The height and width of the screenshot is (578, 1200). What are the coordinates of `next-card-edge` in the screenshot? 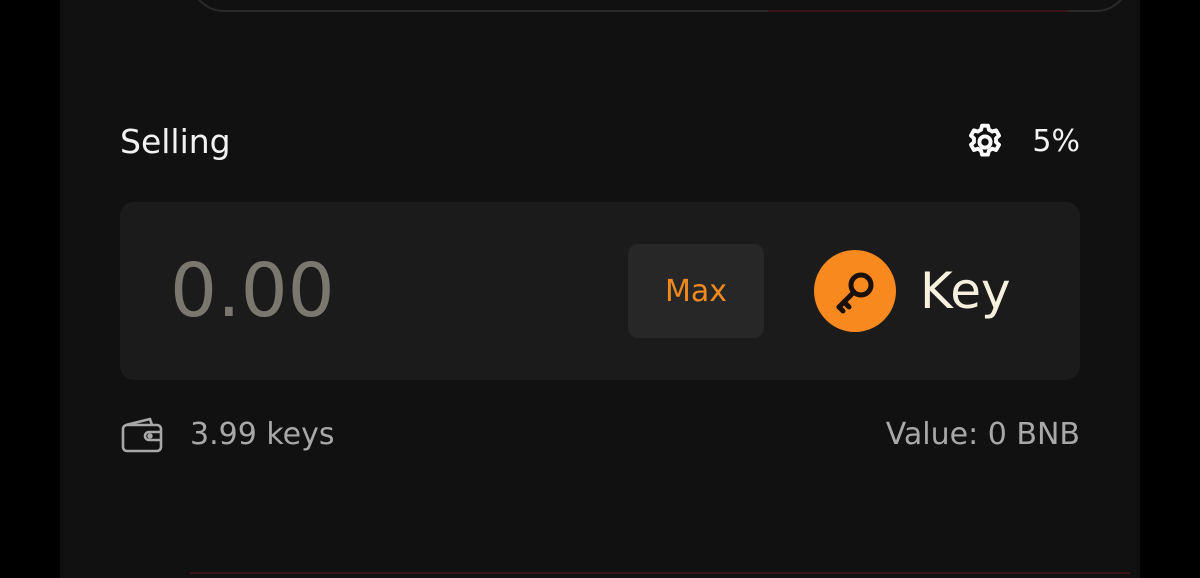 It's located at (660, 575).